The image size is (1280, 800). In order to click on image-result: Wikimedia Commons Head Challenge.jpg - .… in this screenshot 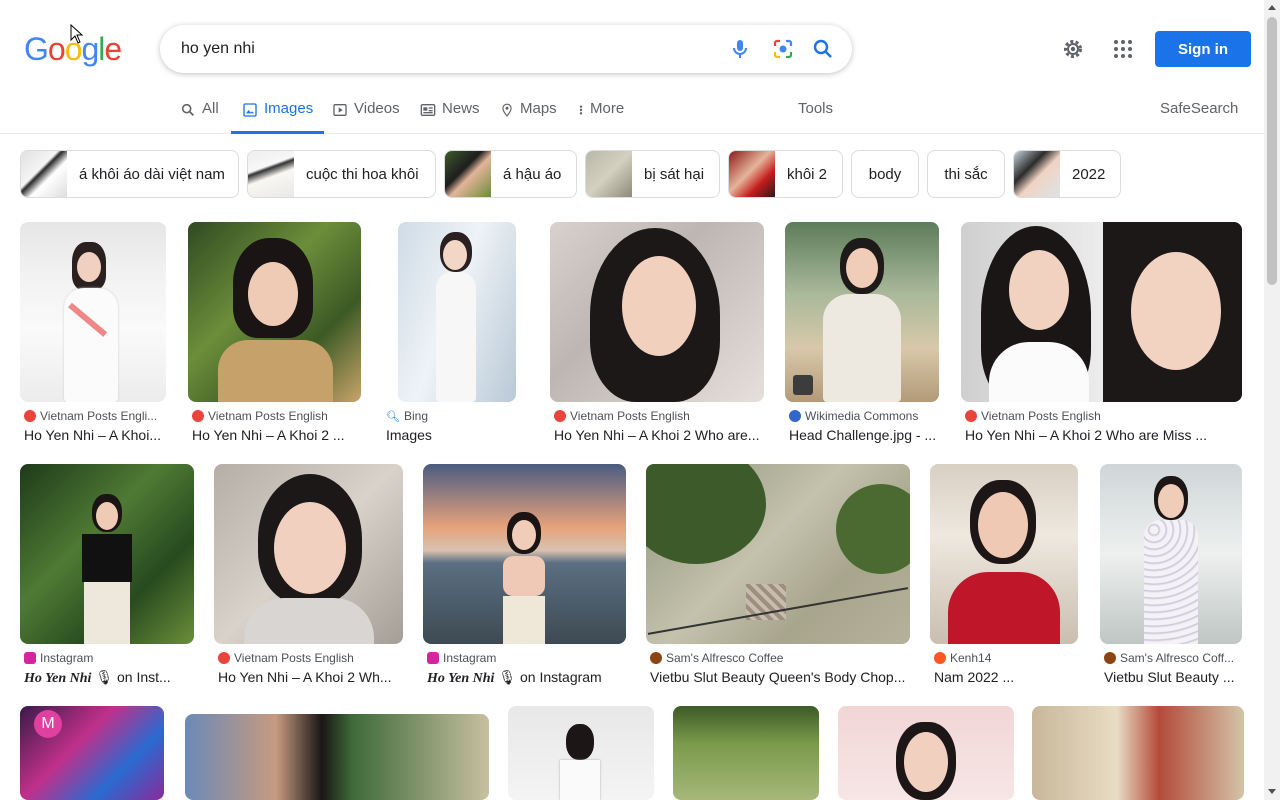, I will do `click(864, 333)`.